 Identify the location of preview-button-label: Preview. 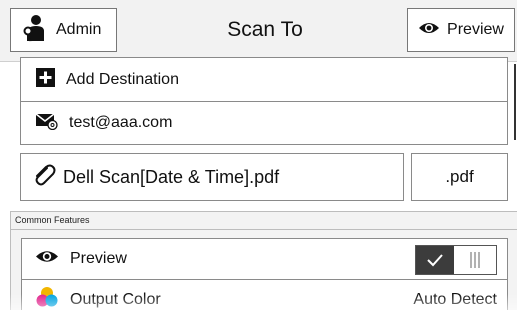
(475, 29).